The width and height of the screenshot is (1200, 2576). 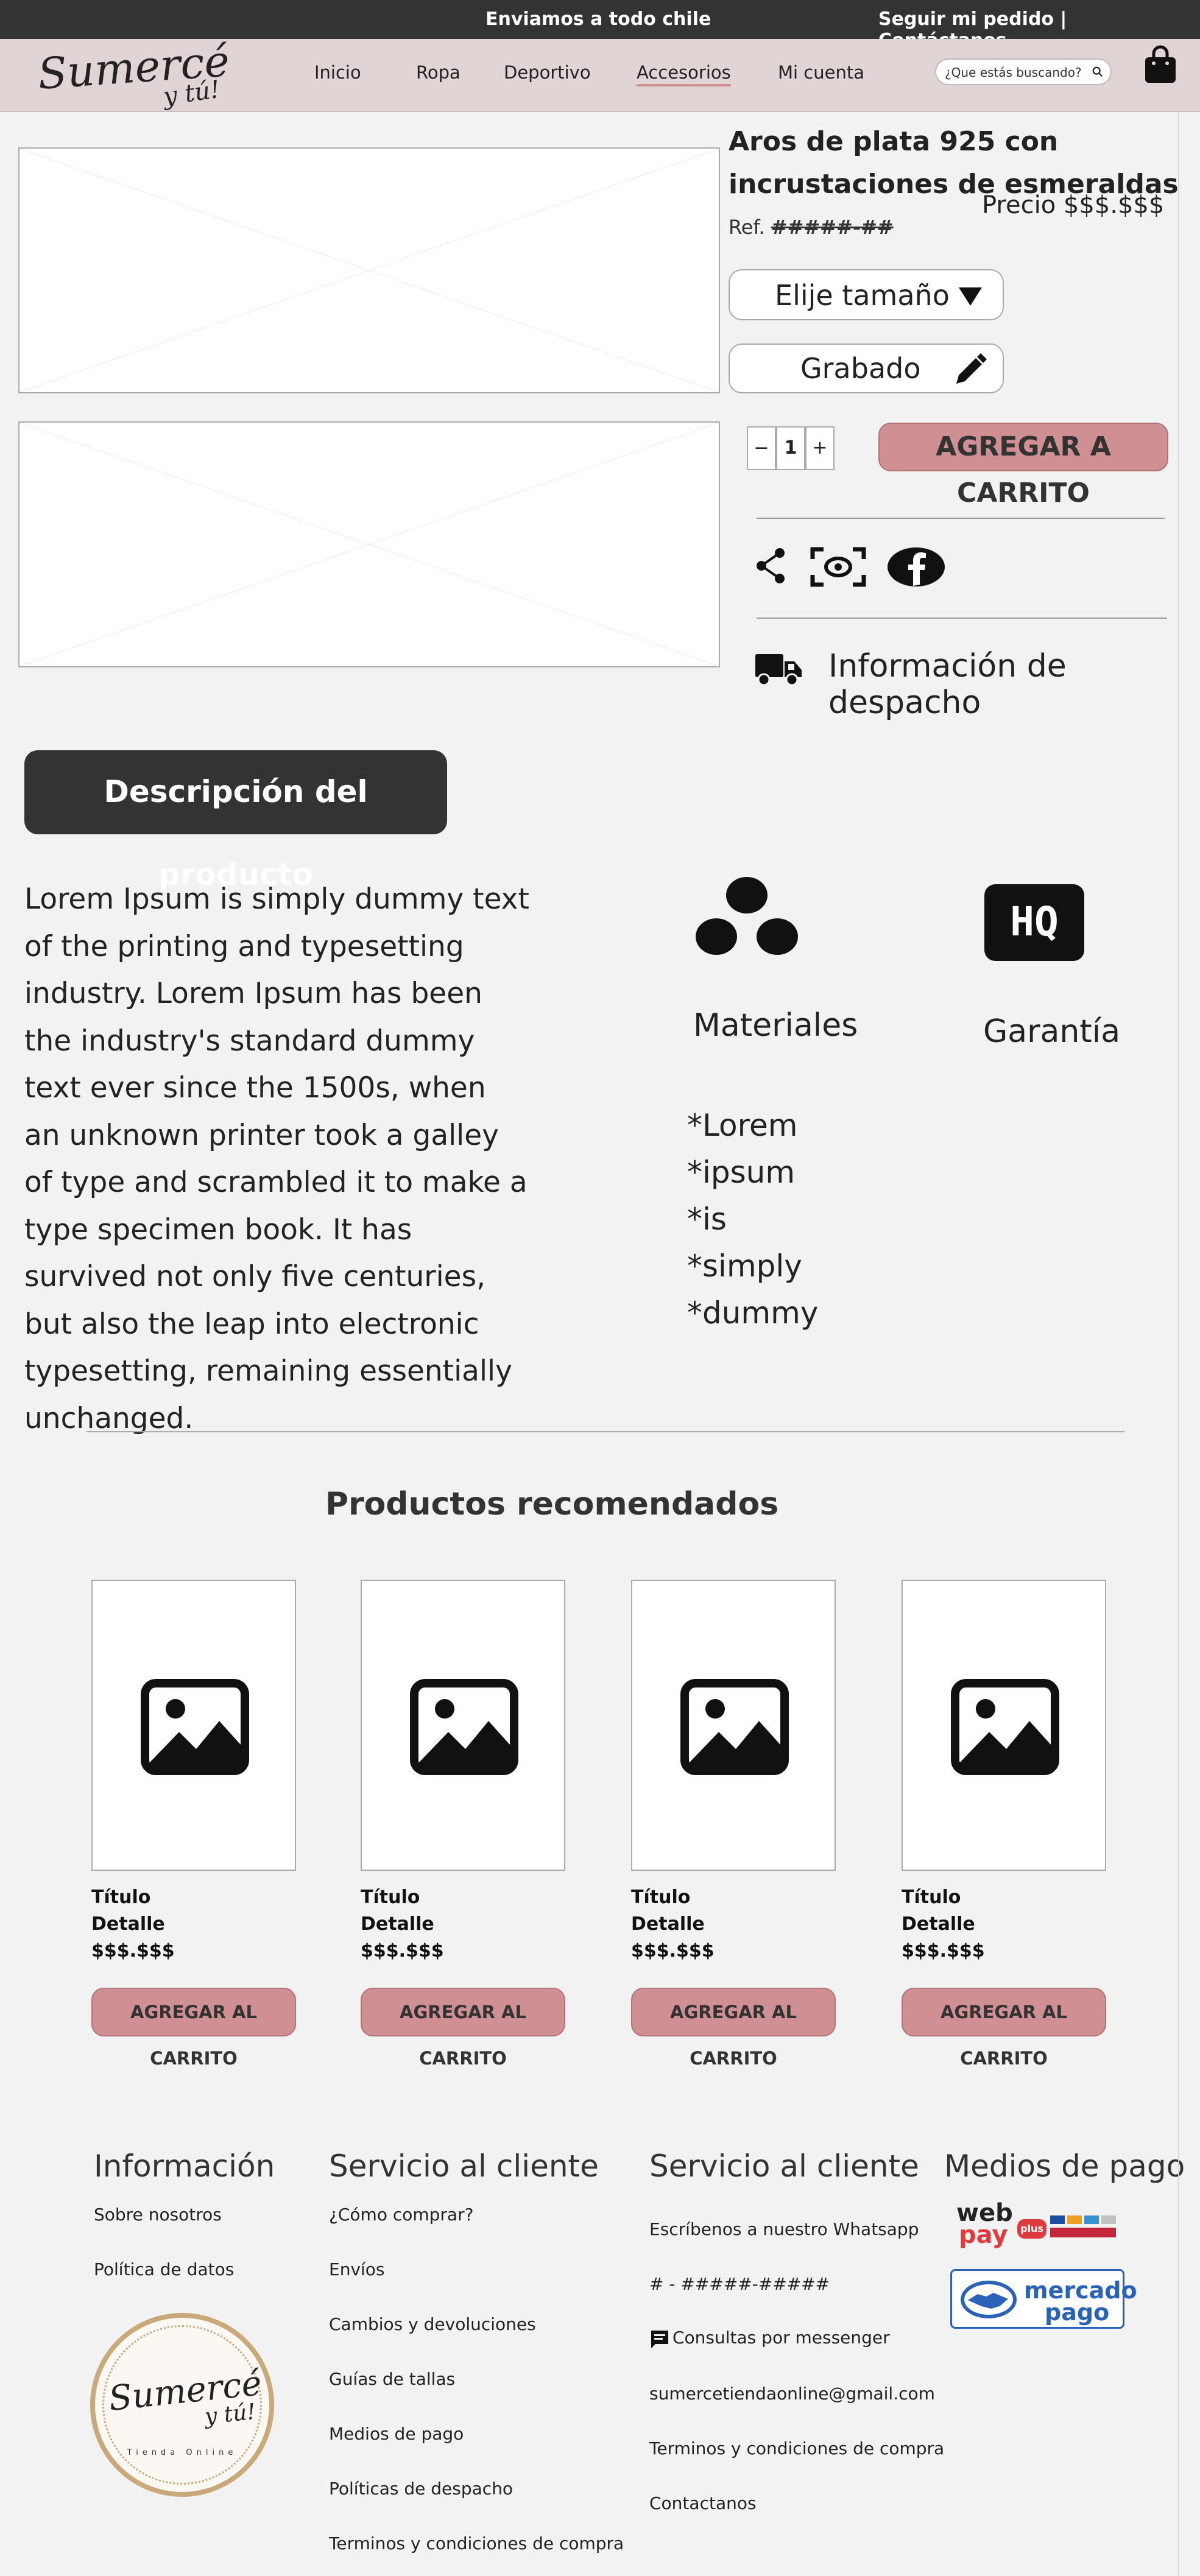 What do you see at coordinates (401, 2215) in the screenshot?
I see `footer-link: ¿Cómo comprar?` at bounding box center [401, 2215].